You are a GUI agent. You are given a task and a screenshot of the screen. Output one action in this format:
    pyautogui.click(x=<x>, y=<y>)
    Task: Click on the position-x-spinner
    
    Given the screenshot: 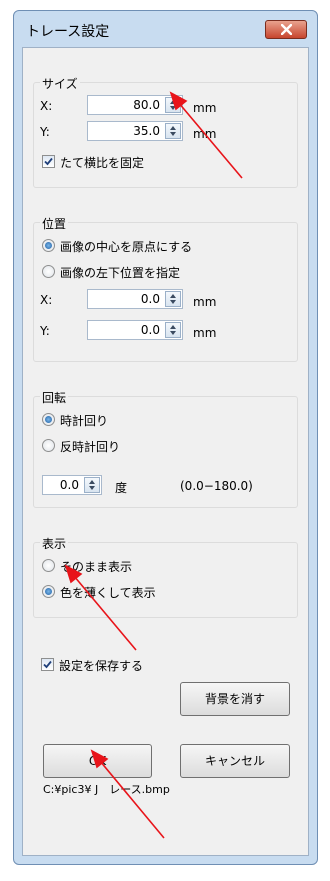 What is the action you would take?
    pyautogui.click(x=173, y=299)
    